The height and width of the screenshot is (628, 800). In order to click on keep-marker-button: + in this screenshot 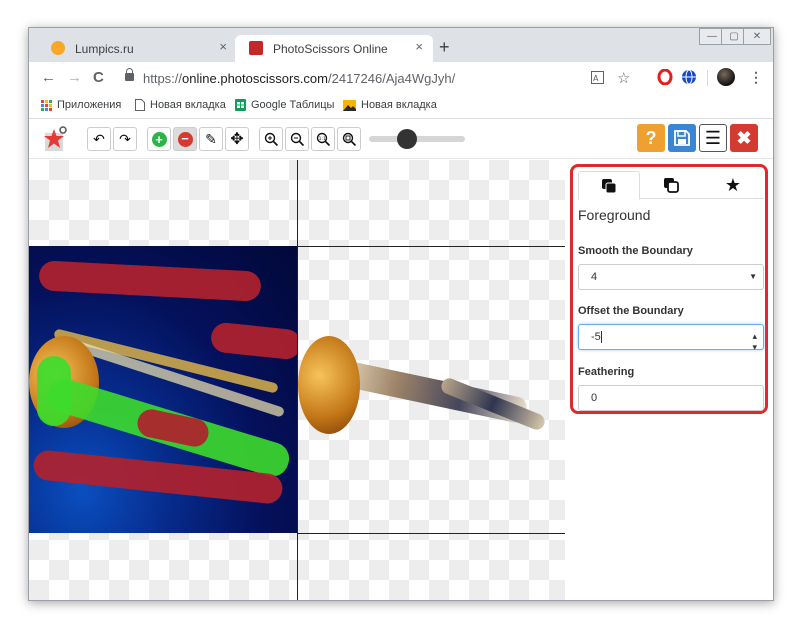, I will do `click(159, 139)`.